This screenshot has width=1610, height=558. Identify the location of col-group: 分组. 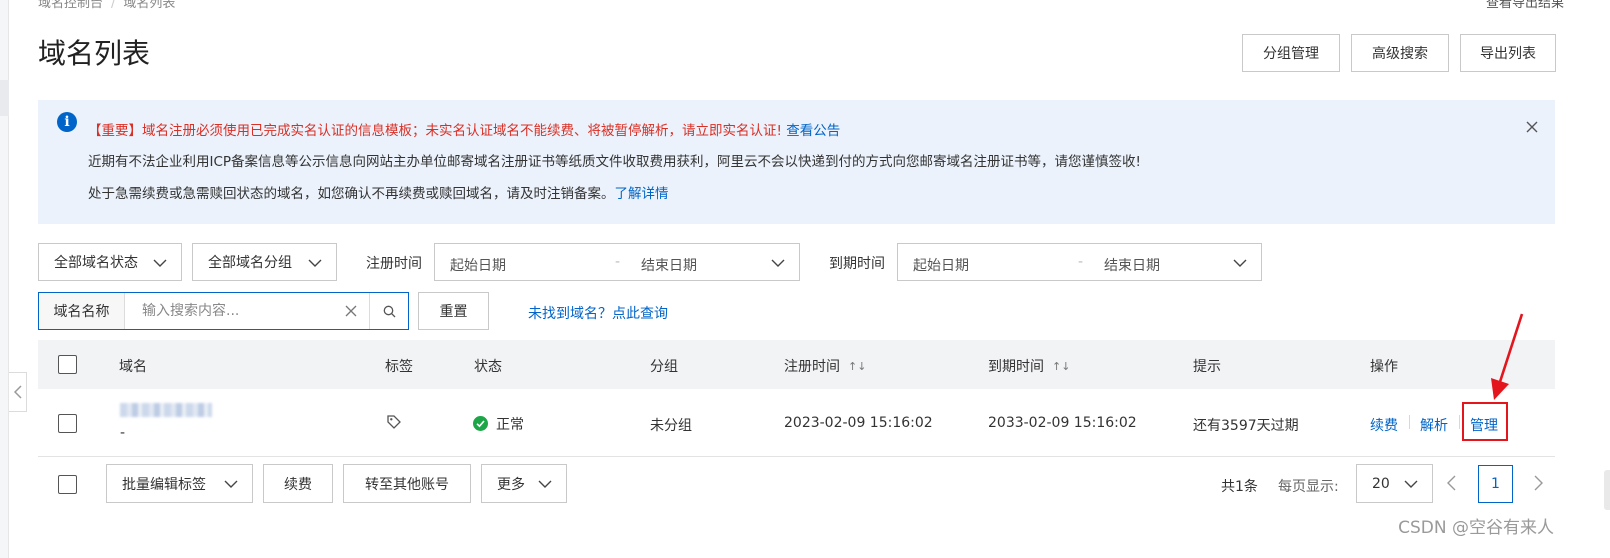
(664, 367).